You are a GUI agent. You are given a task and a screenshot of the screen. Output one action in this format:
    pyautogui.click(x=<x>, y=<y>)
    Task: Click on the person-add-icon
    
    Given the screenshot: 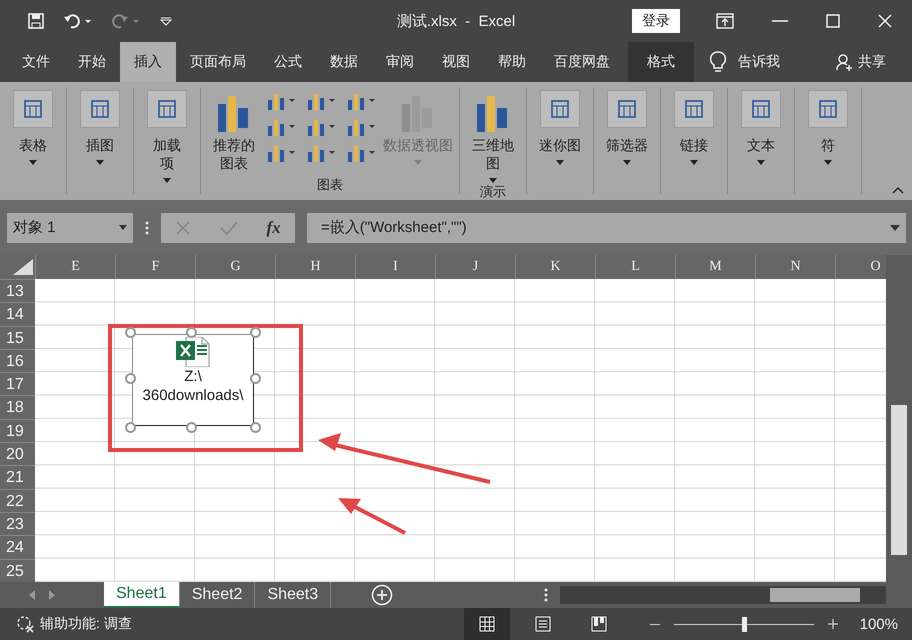 What is the action you would take?
    pyautogui.click(x=845, y=62)
    